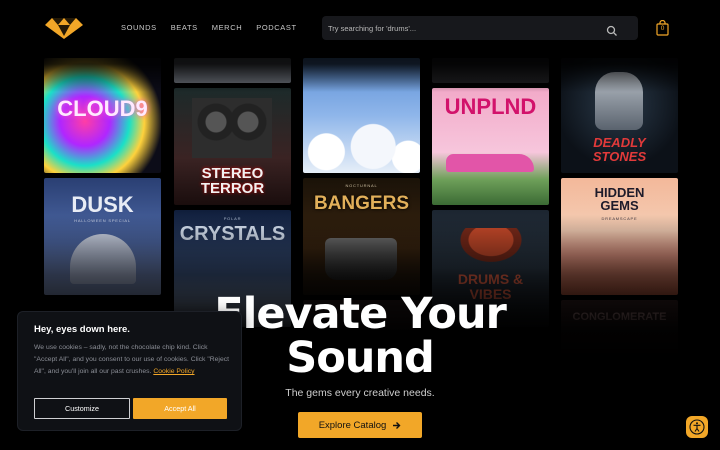 The image size is (720, 450). I want to click on album-title: DUSK, so click(102, 204).